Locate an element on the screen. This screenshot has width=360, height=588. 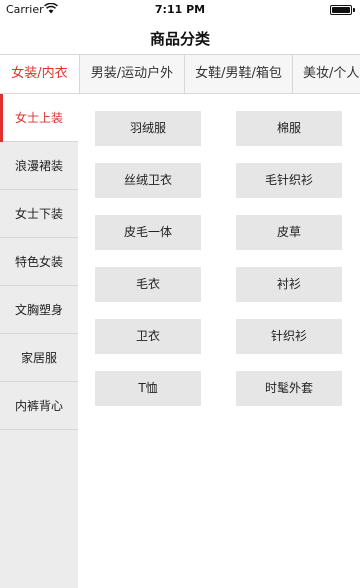
sidebar-item-label: 浪漫裙装 is located at coordinates (38, 166).